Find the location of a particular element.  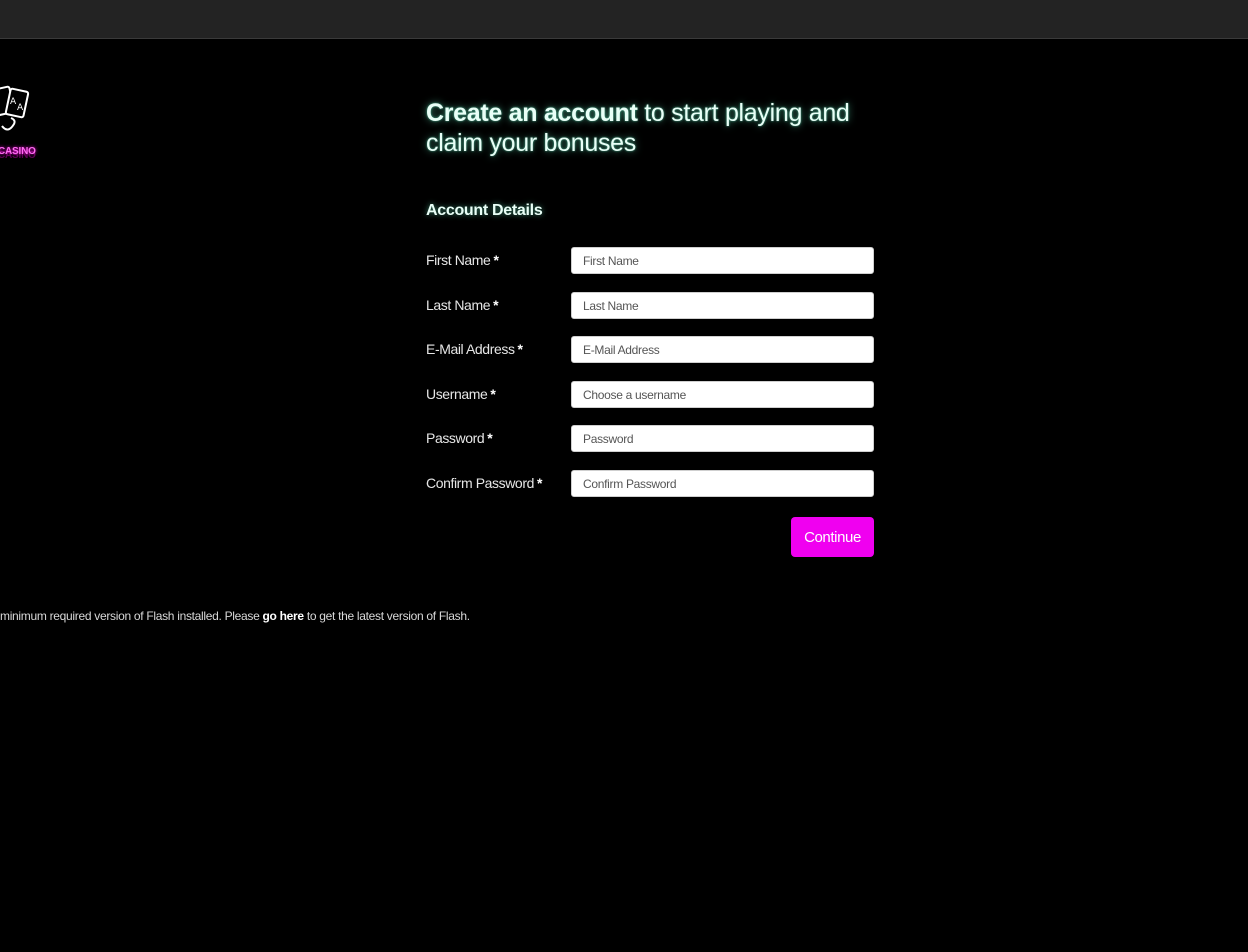

field-row-last-name: Last Name * is located at coordinates (650, 306).